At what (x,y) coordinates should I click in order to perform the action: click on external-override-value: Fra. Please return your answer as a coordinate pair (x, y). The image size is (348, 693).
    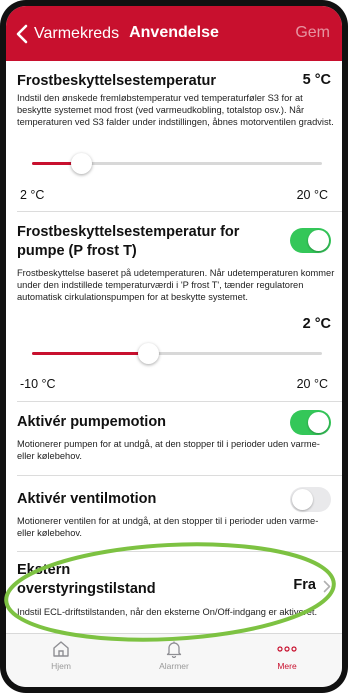
    Looking at the image, I should click on (304, 585).